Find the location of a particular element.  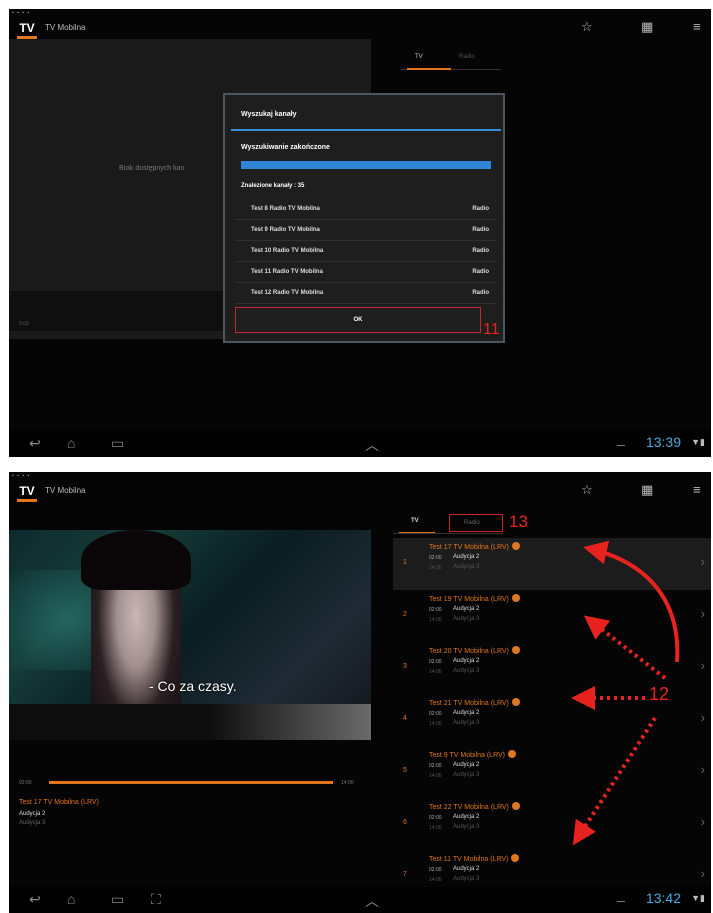

list-item: Test 8 Radio TV Mobilna Radio is located at coordinates (366, 209).